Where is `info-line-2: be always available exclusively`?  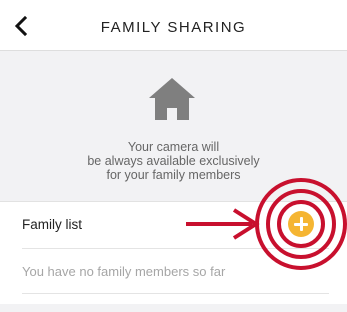 info-line-2: be always available exclusively is located at coordinates (173, 161).